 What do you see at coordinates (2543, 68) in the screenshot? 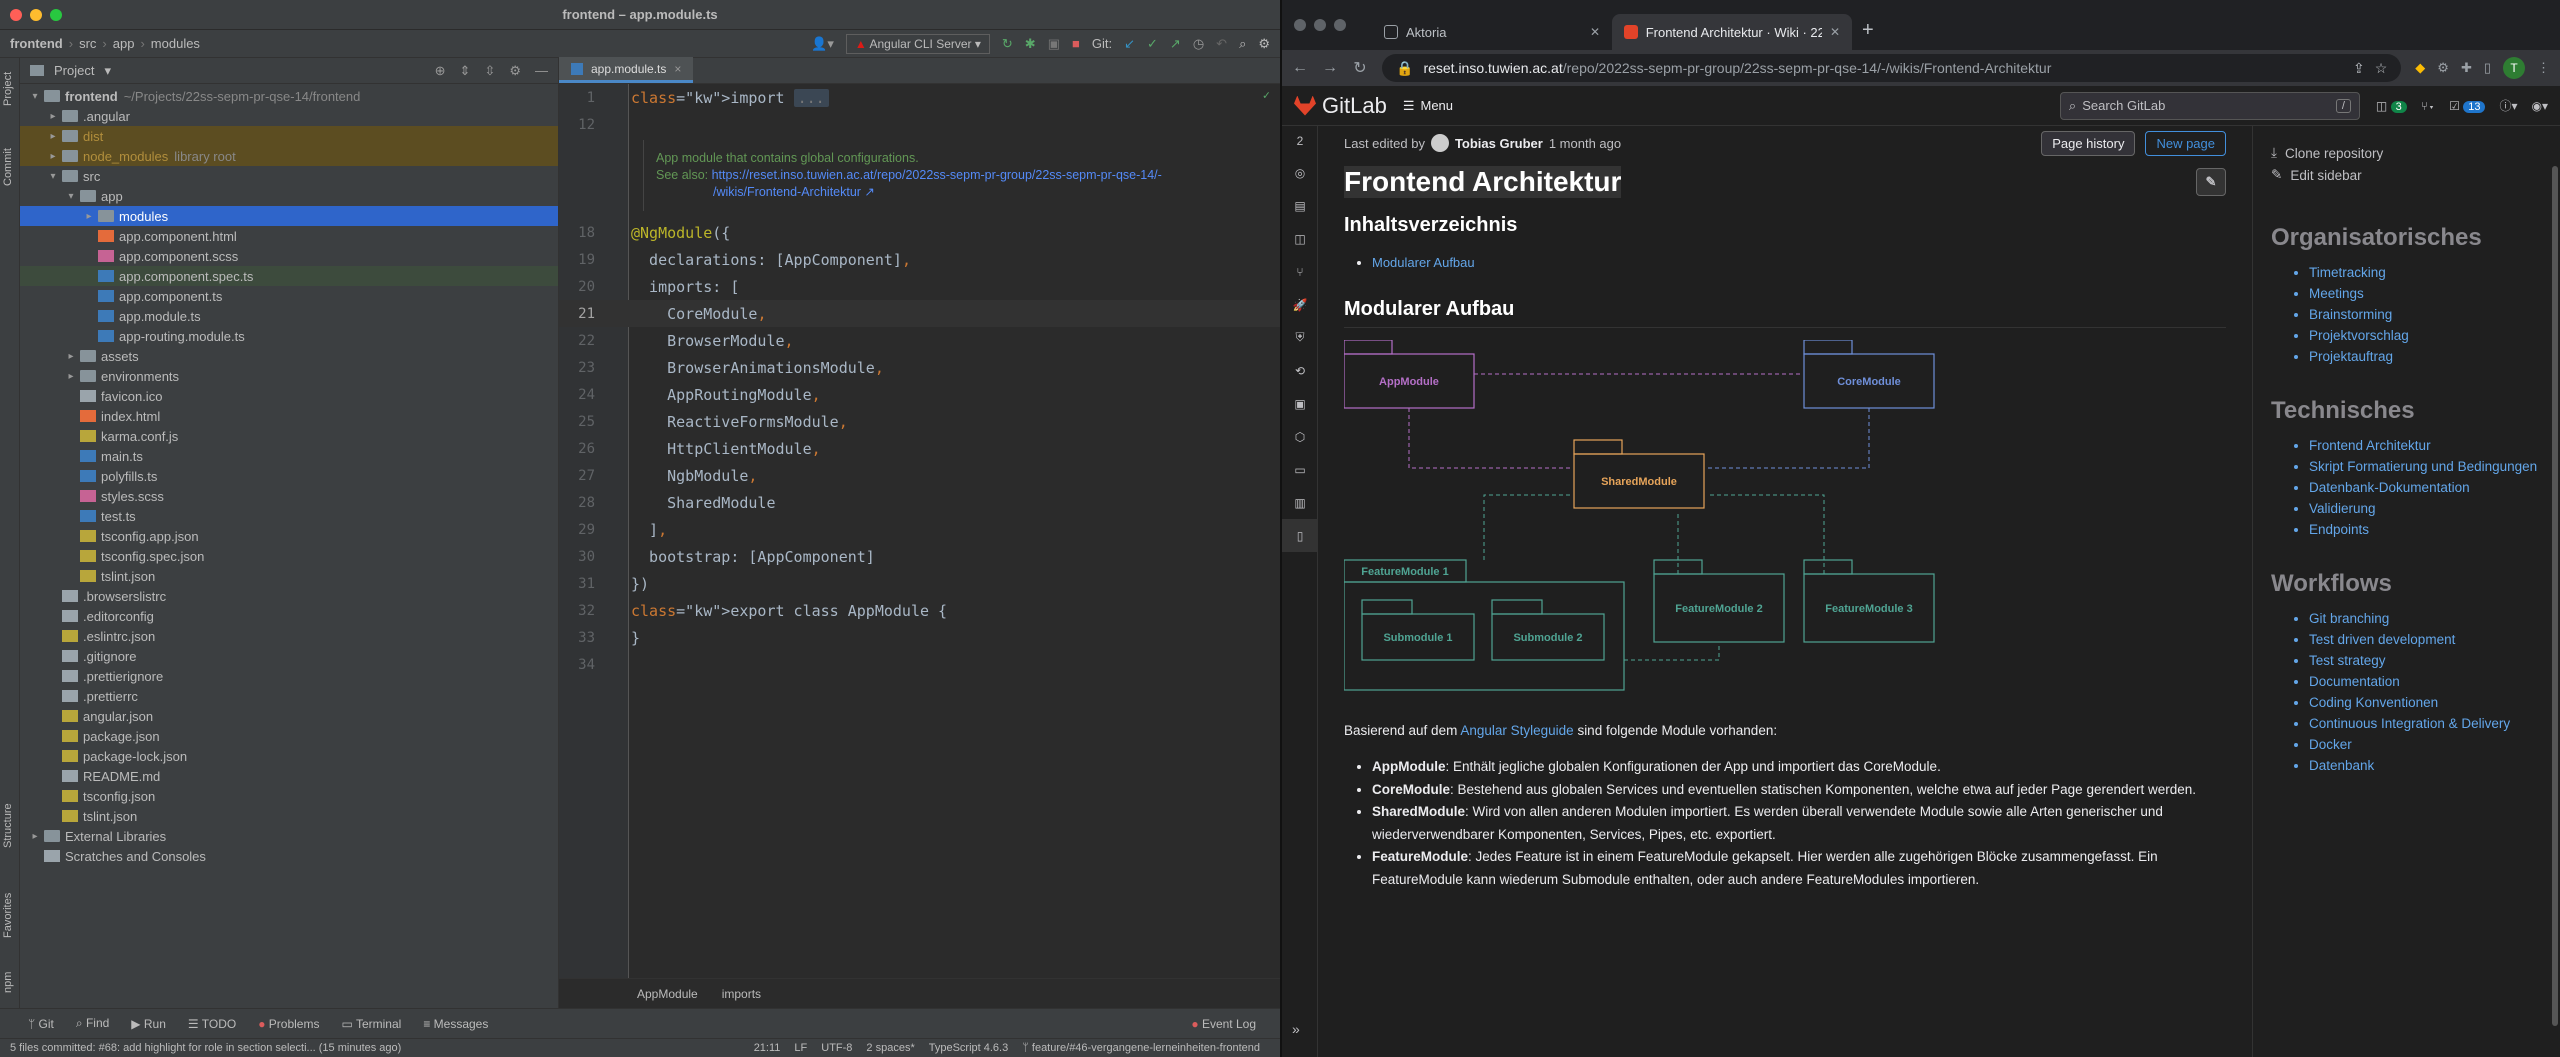
I see `more-vert-icon: ⋮` at bounding box center [2543, 68].